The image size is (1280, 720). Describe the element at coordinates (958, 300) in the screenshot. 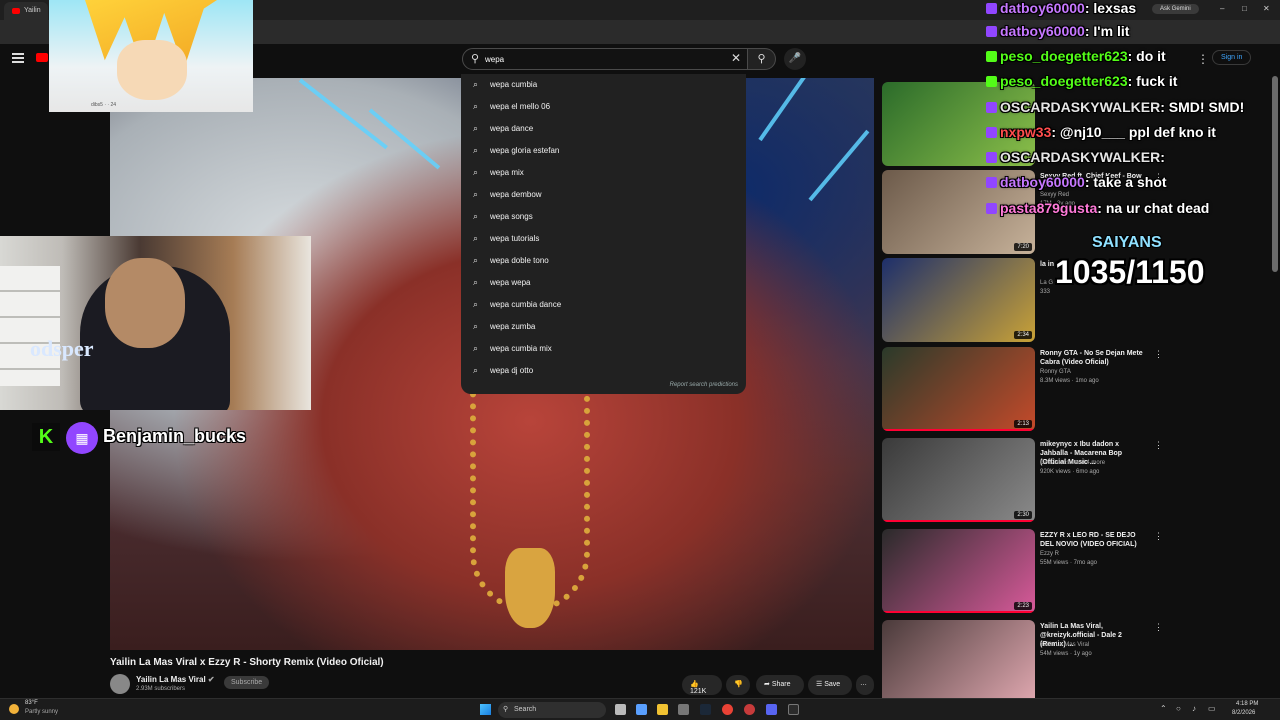

I see `video-thumbnail: 2:34` at that location.